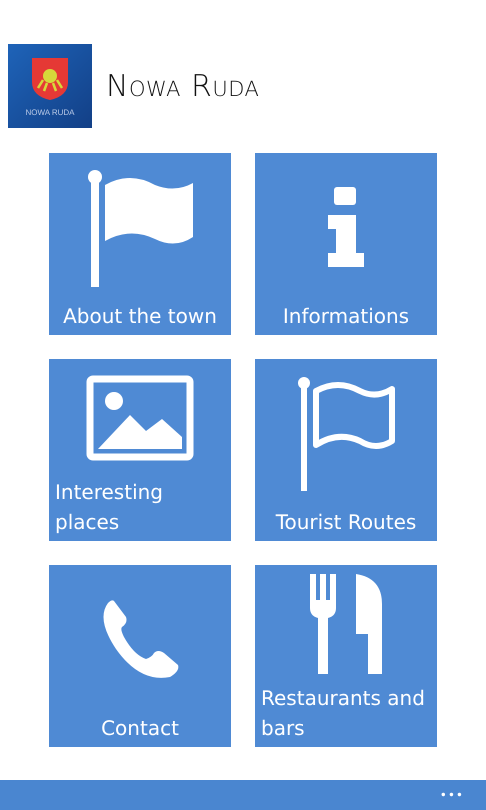 This screenshot has height=810, width=486. I want to click on image-icon, so click(140, 418).